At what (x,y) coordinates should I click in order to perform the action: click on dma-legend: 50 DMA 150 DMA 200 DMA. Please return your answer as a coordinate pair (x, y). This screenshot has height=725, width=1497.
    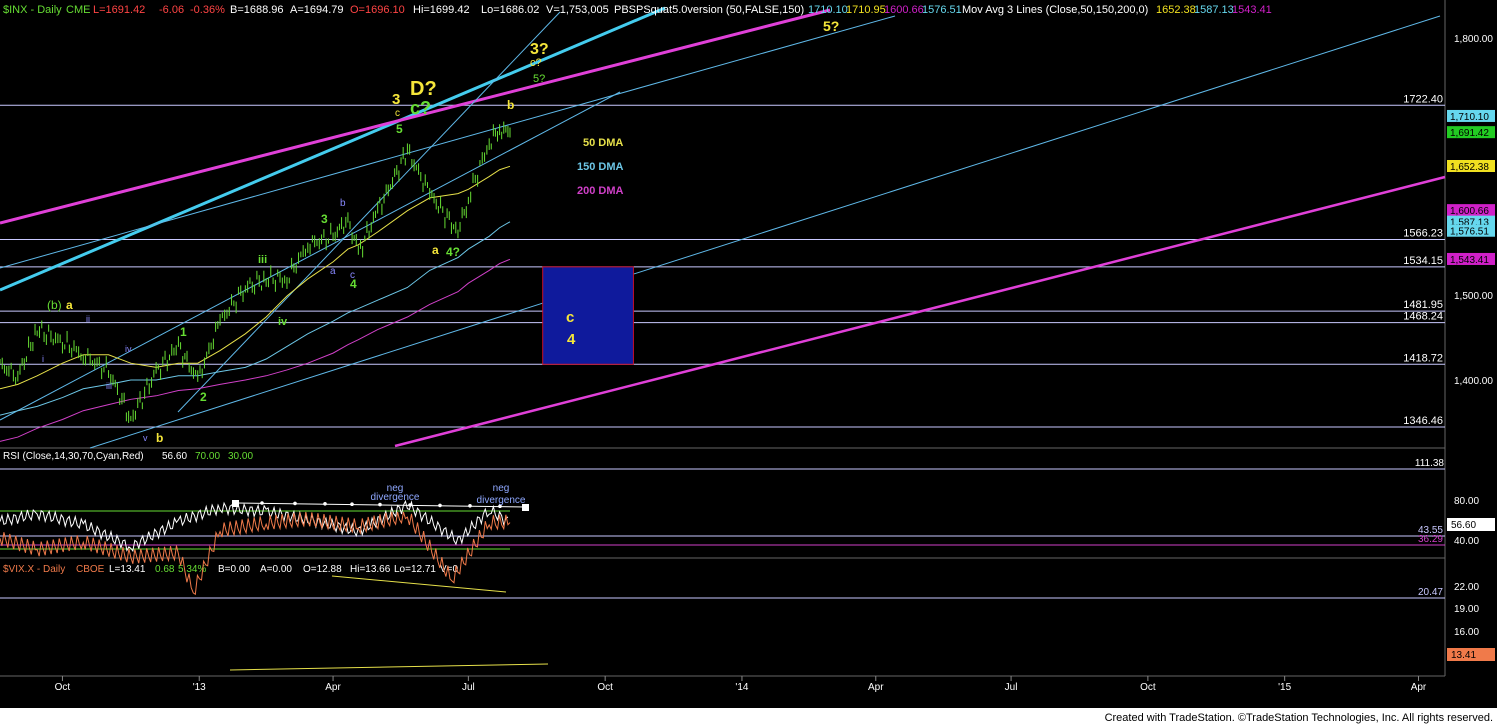
    Looking at the image, I should click on (600, 167).